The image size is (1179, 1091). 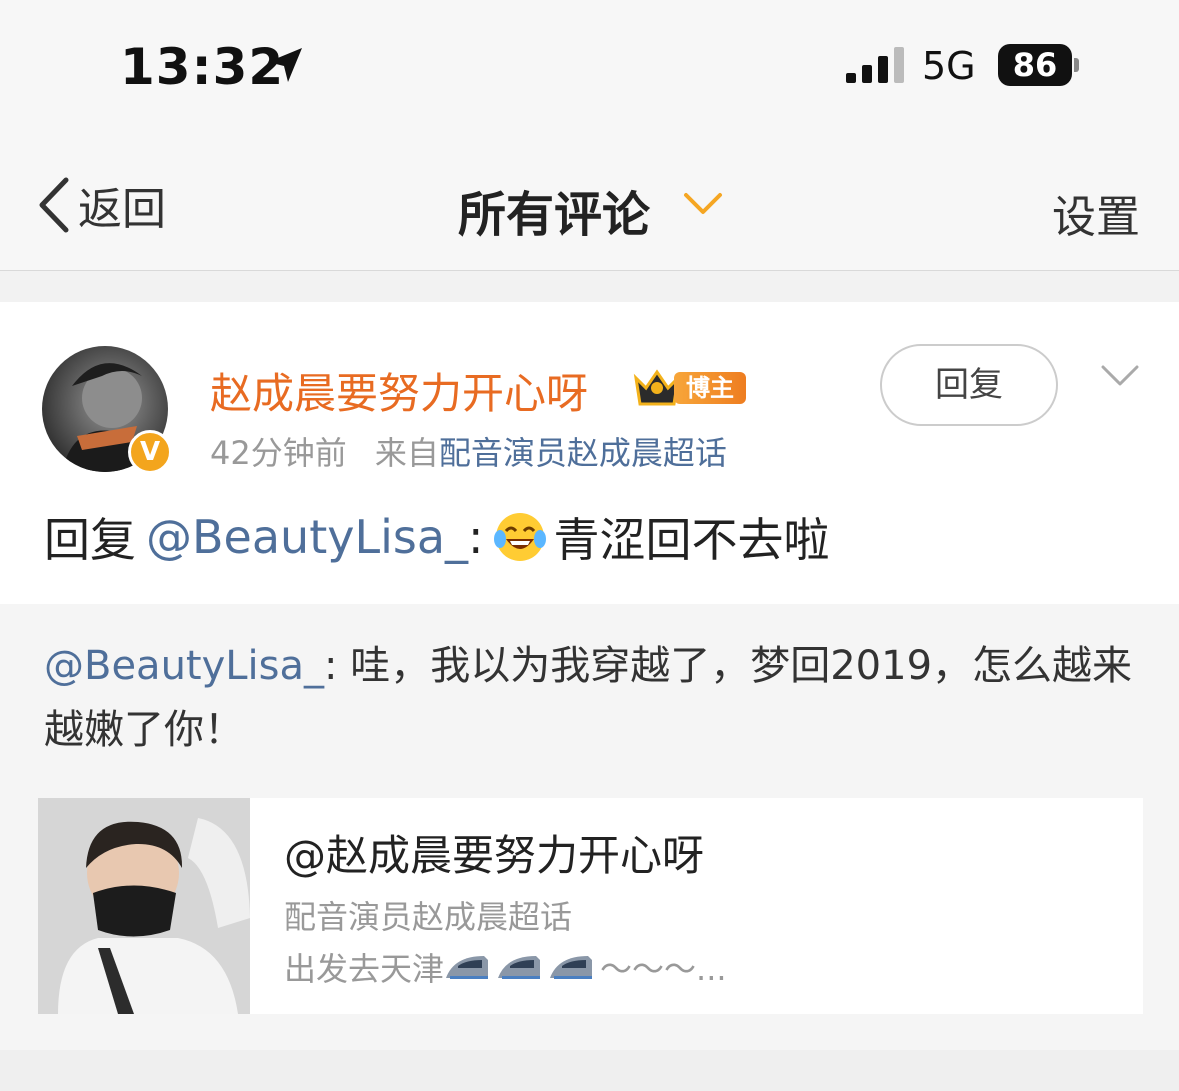 I want to click on battery-icon: 86, so click(x=1038, y=65).